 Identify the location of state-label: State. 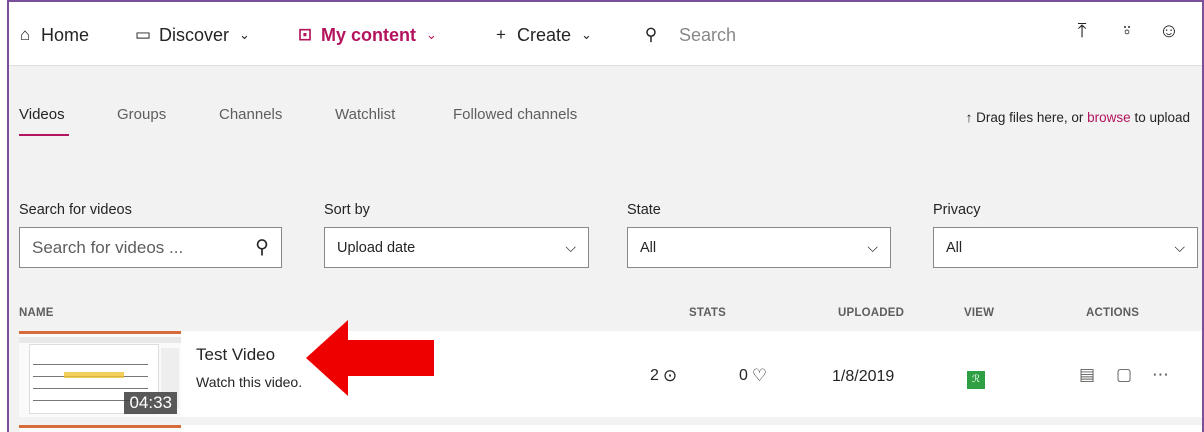
(644, 210).